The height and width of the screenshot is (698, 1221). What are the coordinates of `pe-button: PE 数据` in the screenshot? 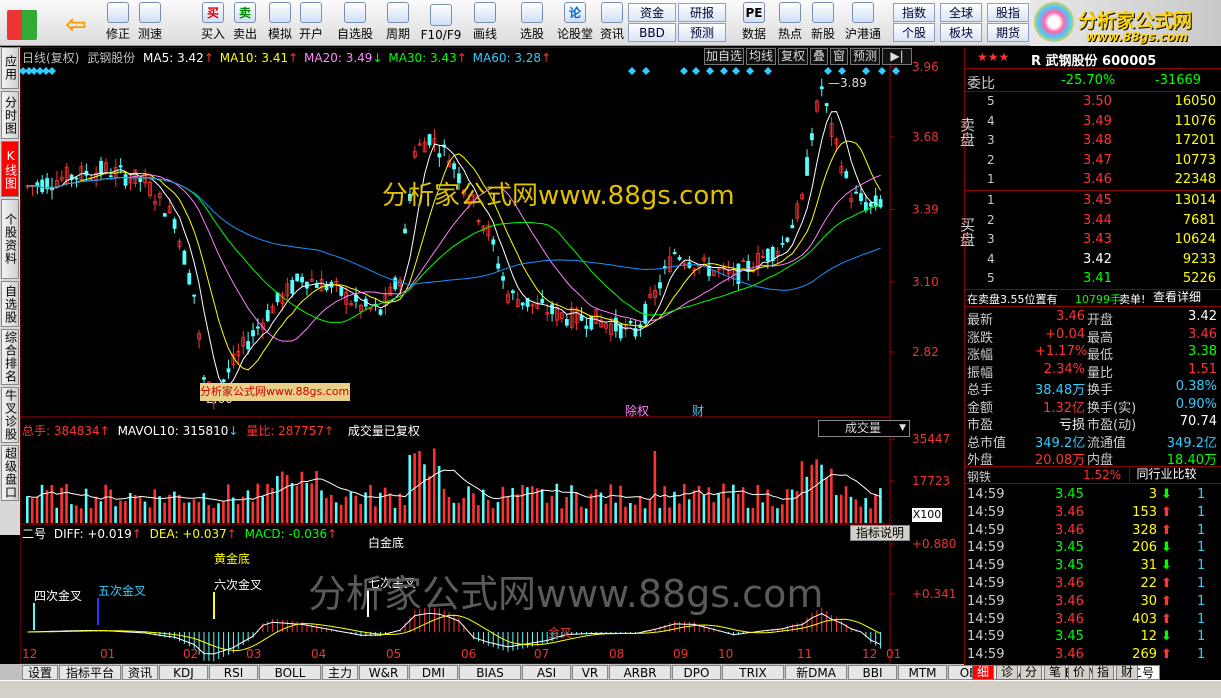 It's located at (754, 23).